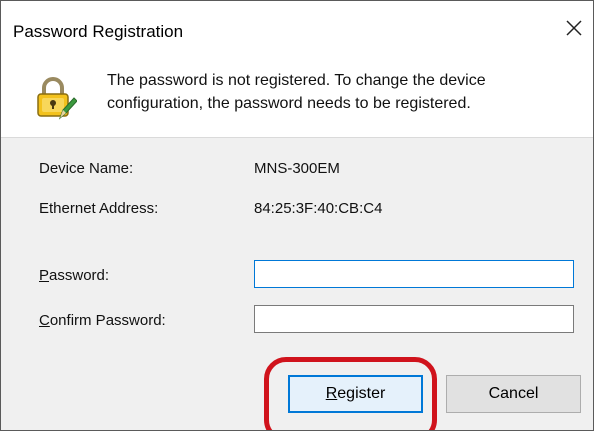  Describe the element at coordinates (414, 274) in the screenshot. I see `password-field` at that location.